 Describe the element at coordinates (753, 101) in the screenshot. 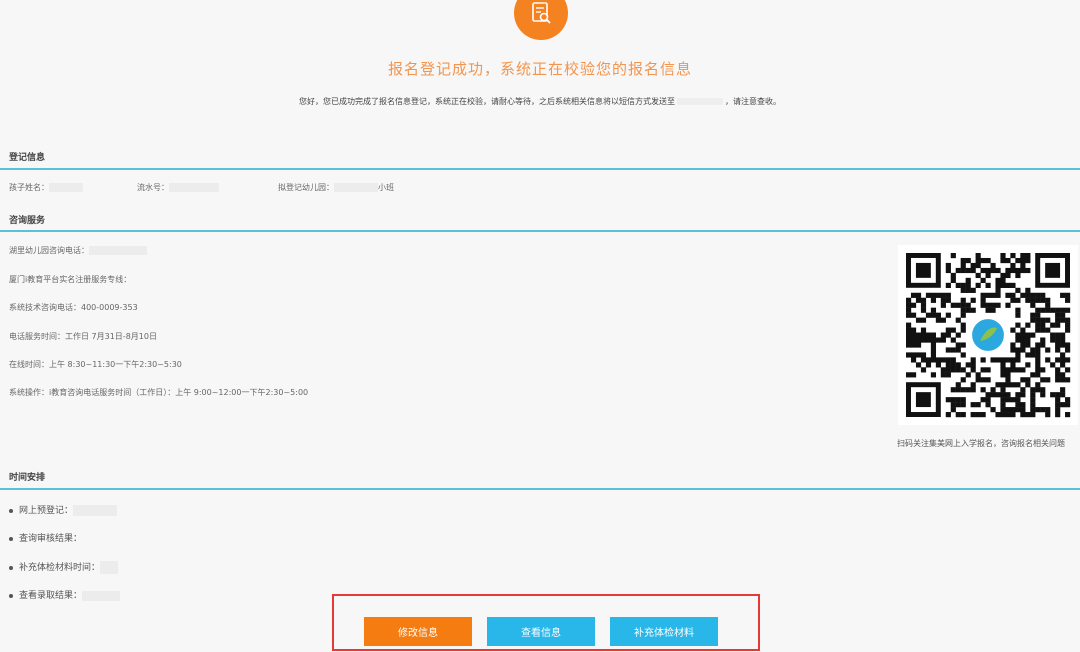

I see `notice-after: ，请注意查收。` at that location.